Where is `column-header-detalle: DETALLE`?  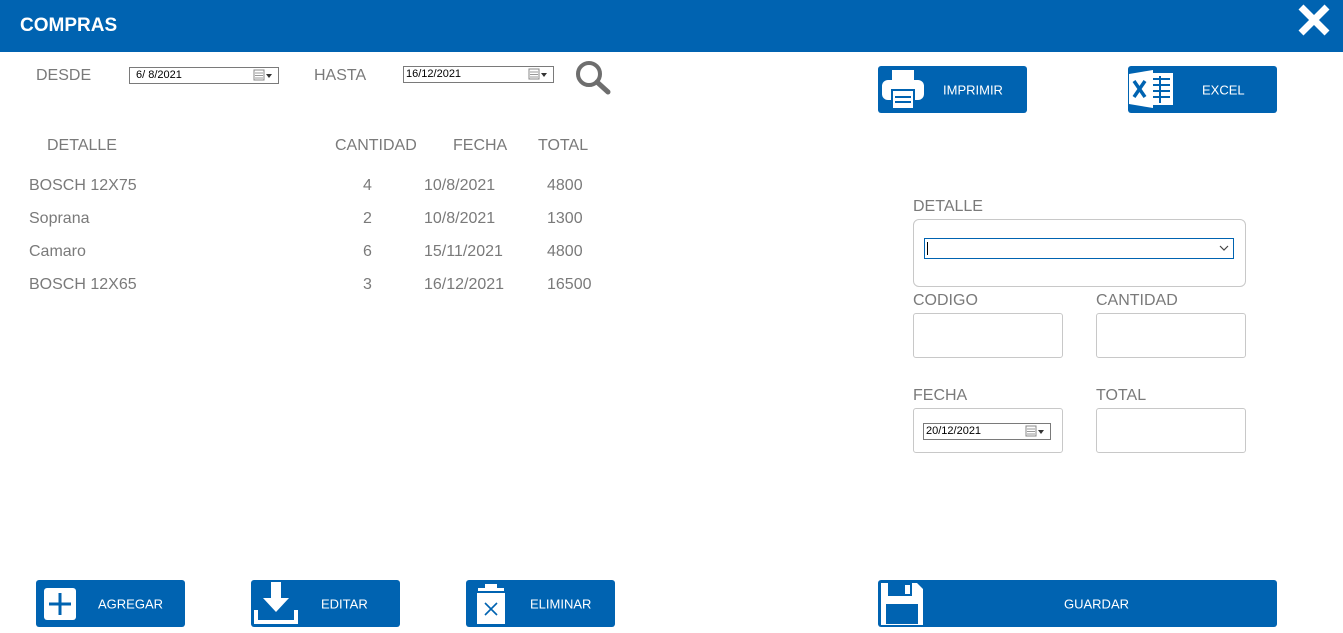 column-header-detalle: DETALLE is located at coordinates (82, 146).